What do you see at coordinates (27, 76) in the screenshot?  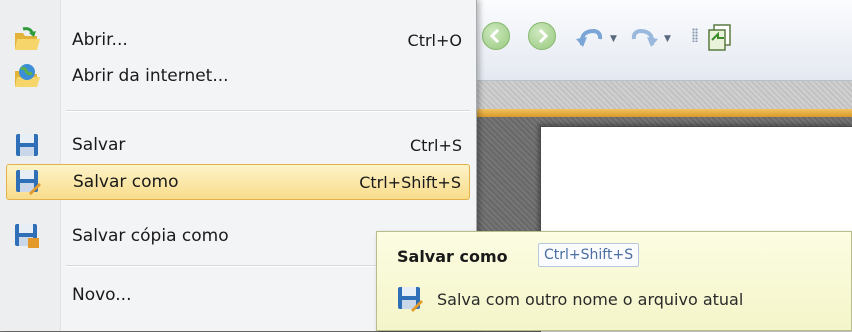 I see `globe-folder-icon` at bounding box center [27, 76].